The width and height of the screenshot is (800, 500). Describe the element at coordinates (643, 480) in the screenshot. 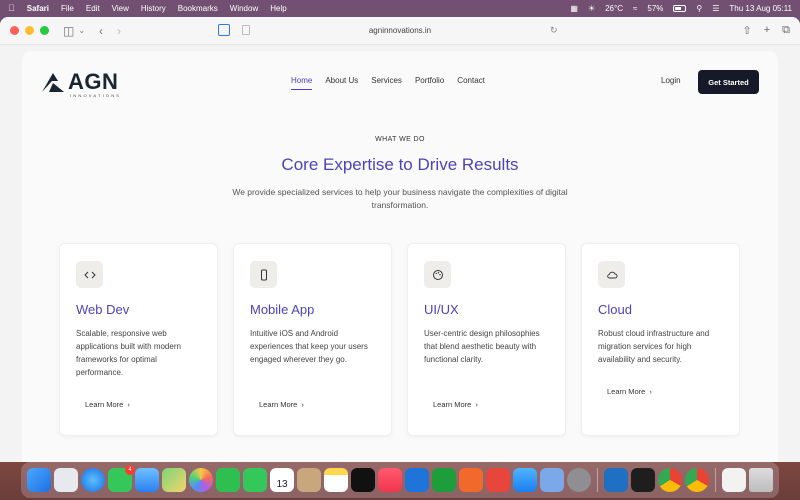

I see `figma-icon` at that location.